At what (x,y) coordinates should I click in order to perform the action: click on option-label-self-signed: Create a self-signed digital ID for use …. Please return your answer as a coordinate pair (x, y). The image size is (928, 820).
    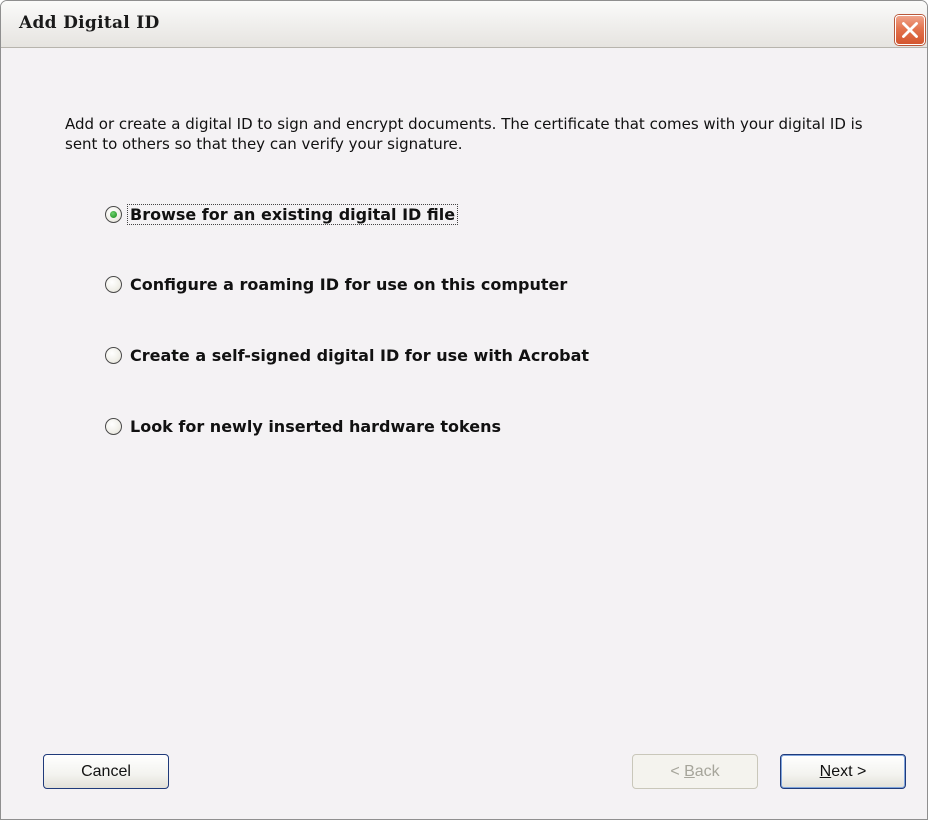
    Looking at the image, I should click on (359, 355).